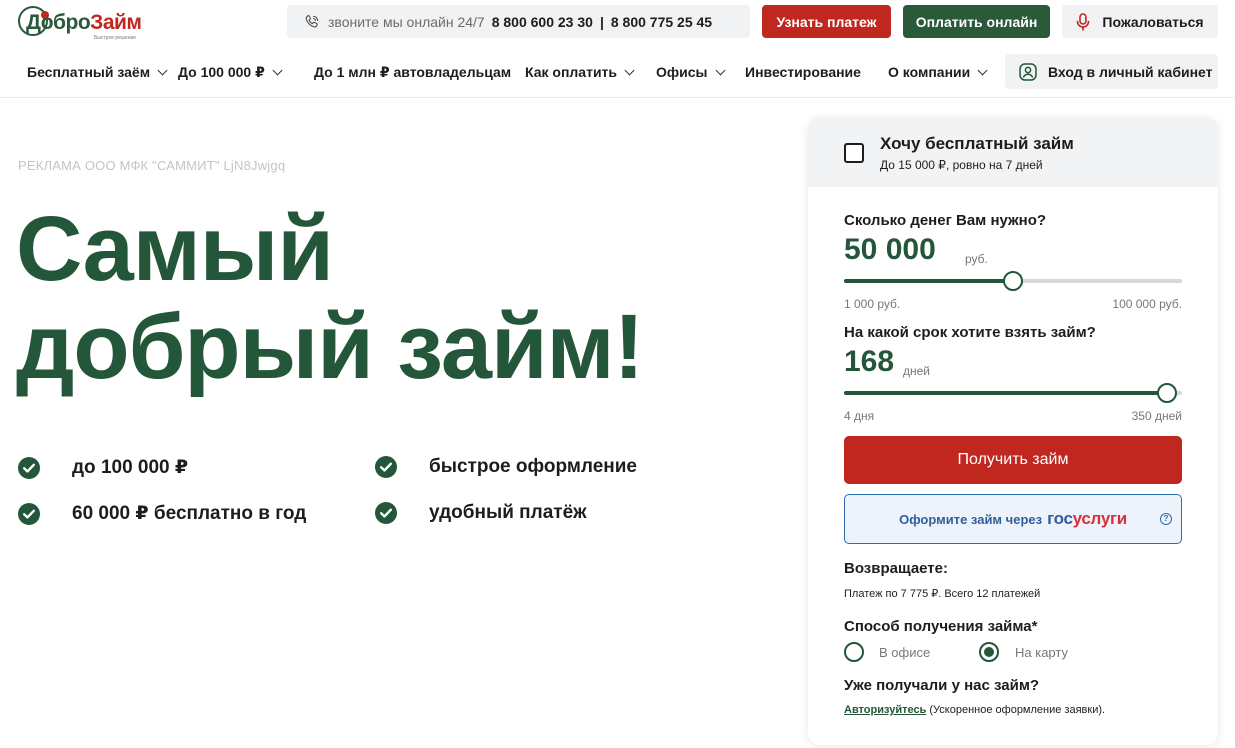 This screenshot has height=748, width=1235. Describe the element at coordinates (885, 710) in the screenshot. I see `auth-link: Авторизуйтесь` at that location.